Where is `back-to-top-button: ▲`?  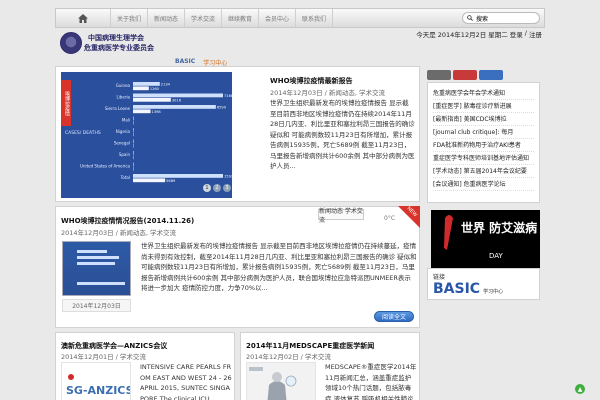 back-to-top-button: ▲ is located at coordinates (580, 389).